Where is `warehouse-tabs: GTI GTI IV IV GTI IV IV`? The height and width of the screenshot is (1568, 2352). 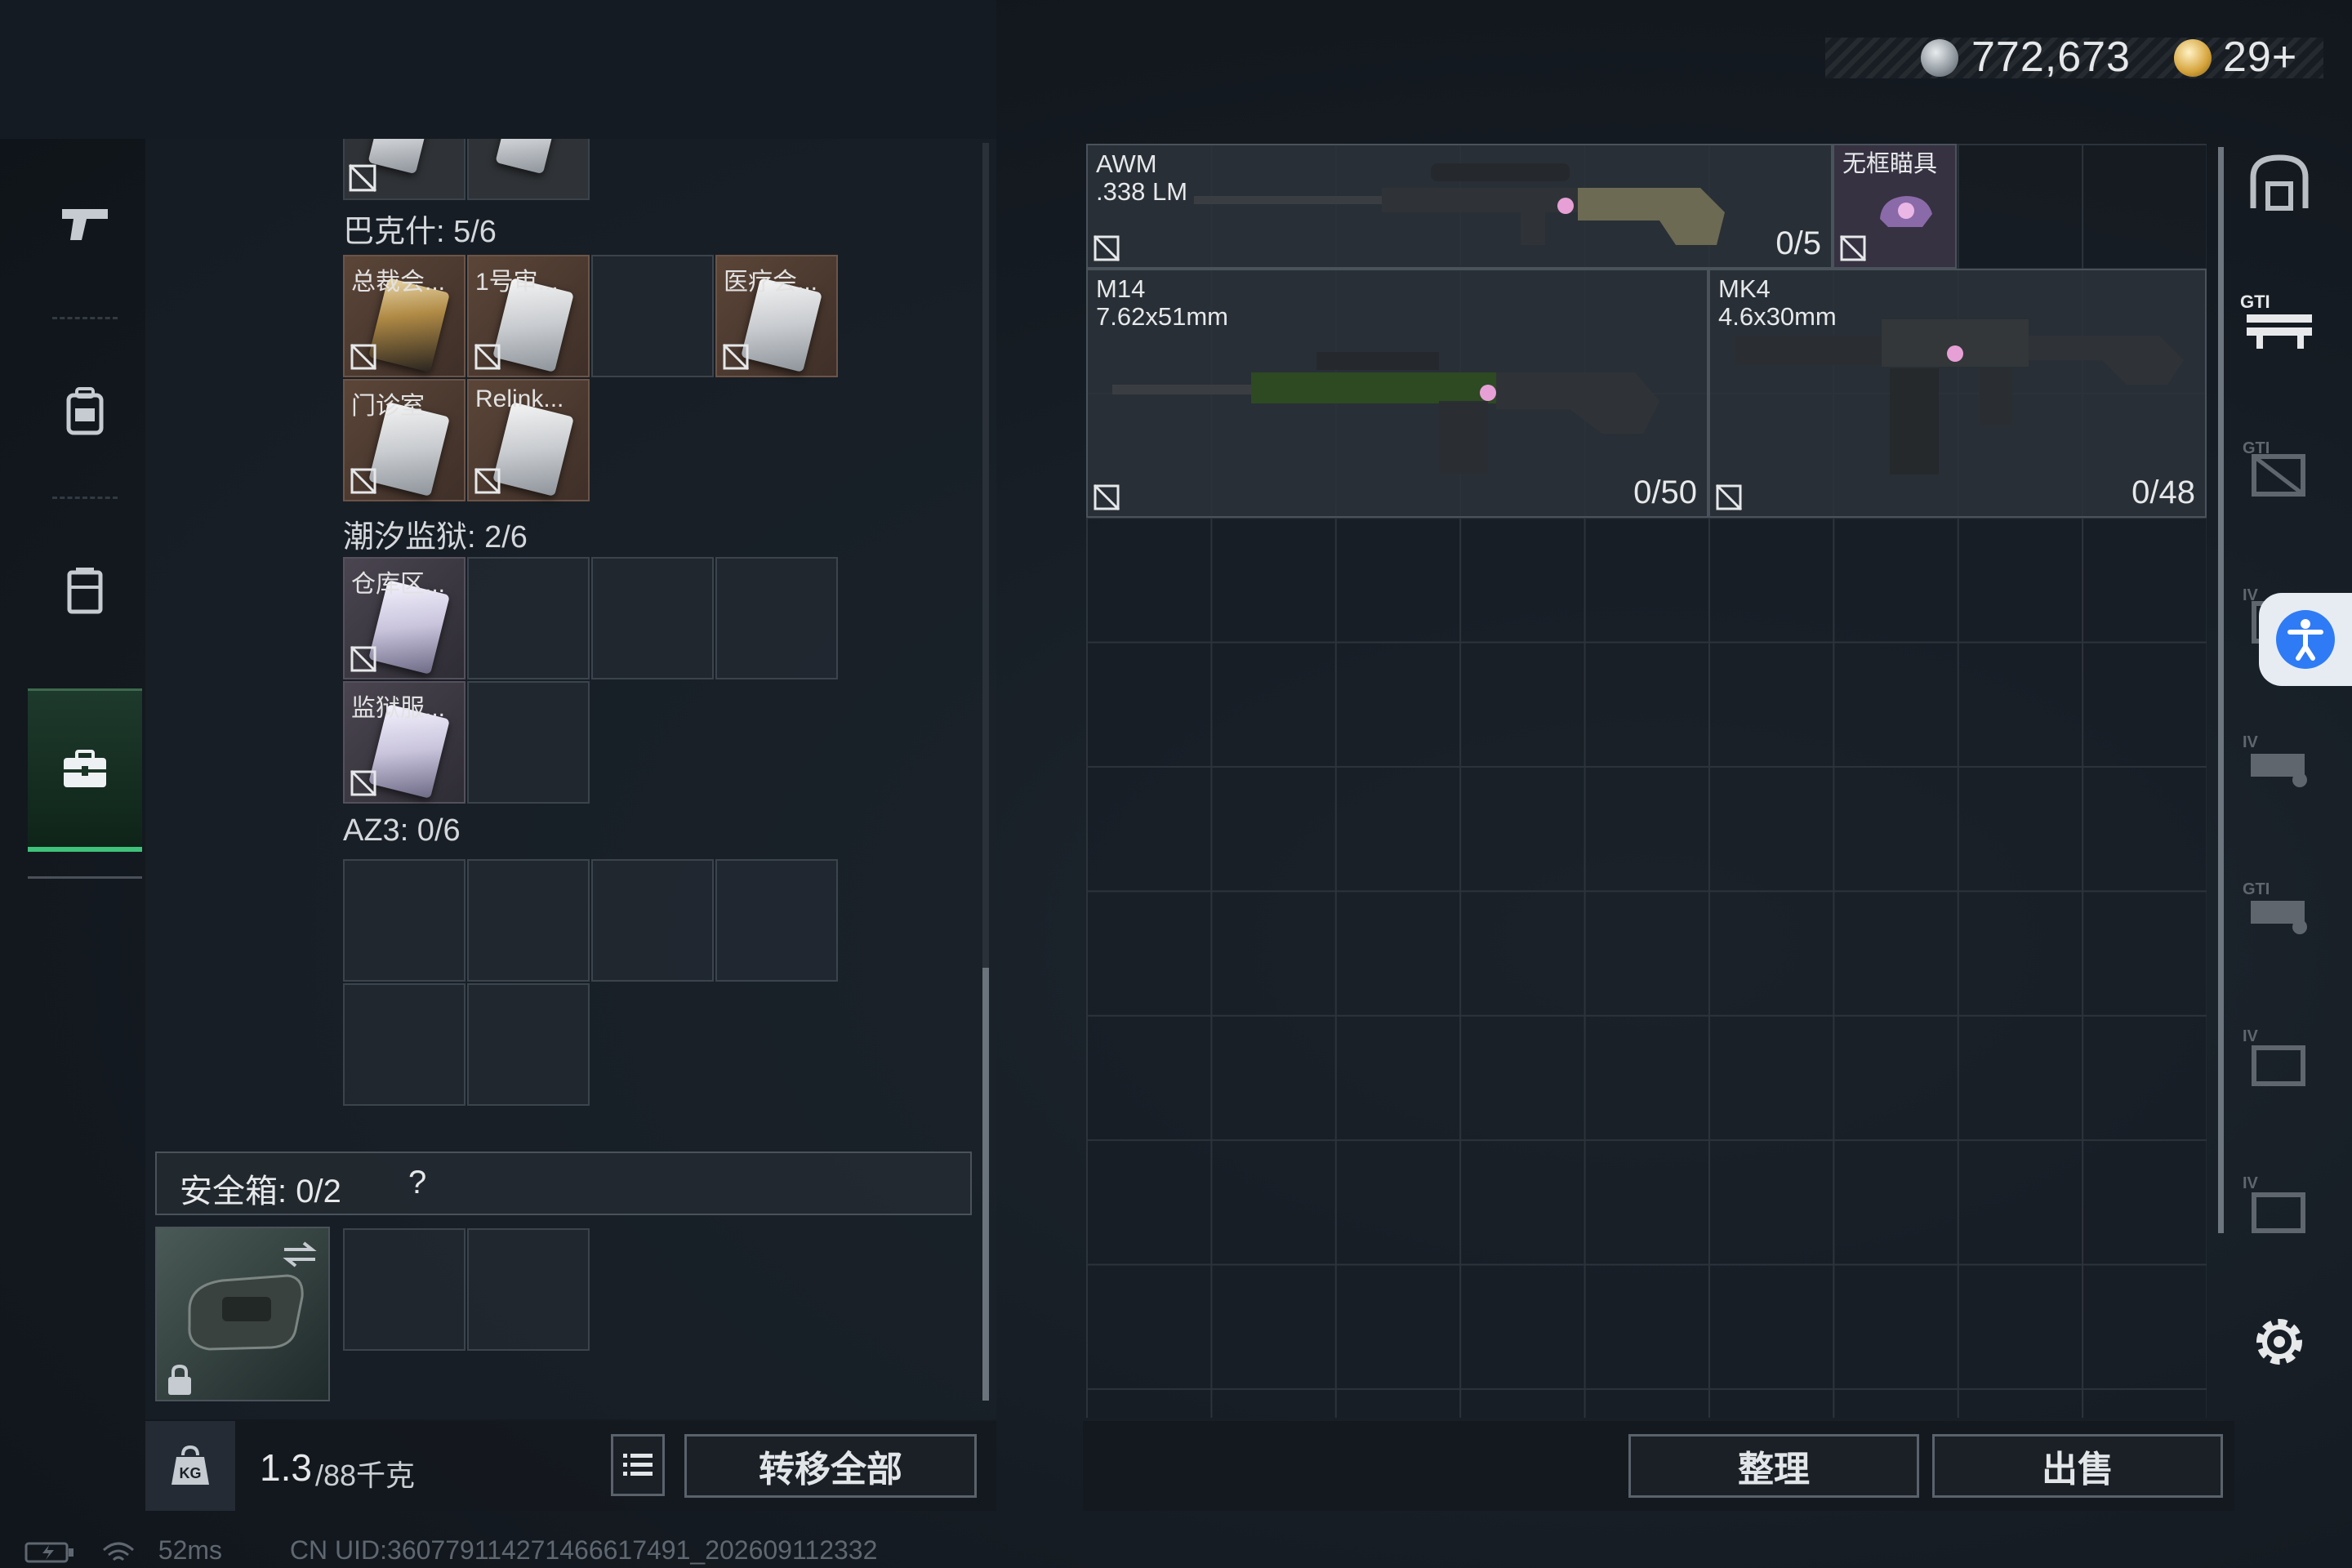 warehouse-tabs: GTI GTI IV IV GTI IV IV is located at coordinates (2275, 778).